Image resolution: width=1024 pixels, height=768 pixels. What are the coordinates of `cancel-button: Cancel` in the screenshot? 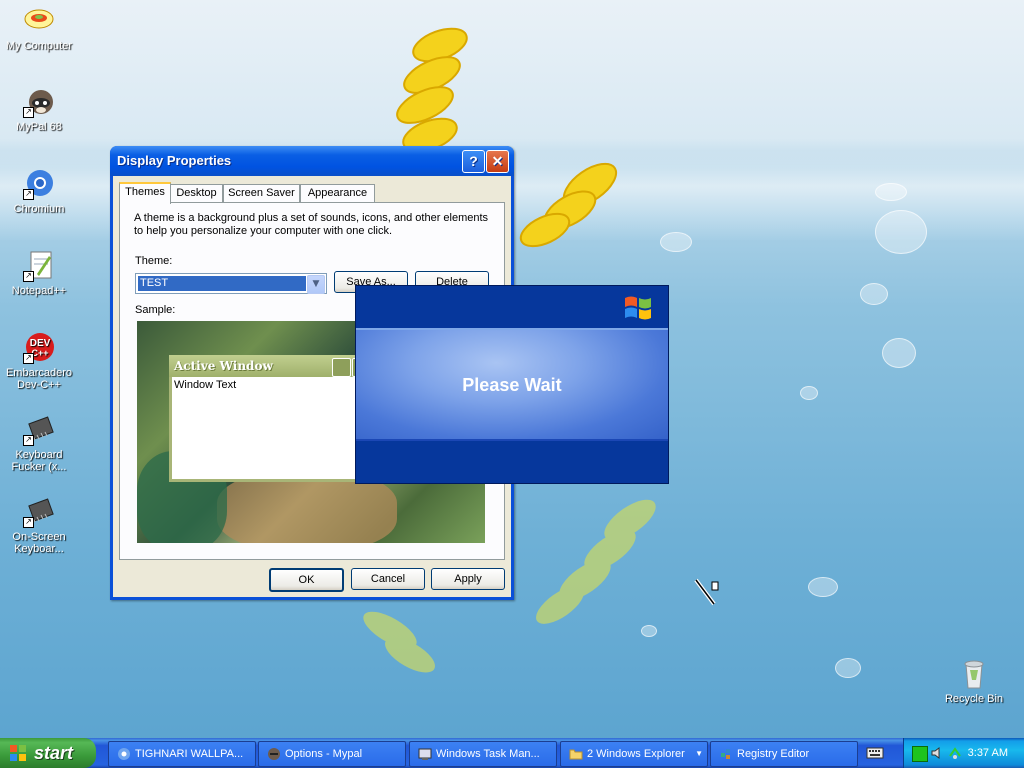 It's located at (388, 579).